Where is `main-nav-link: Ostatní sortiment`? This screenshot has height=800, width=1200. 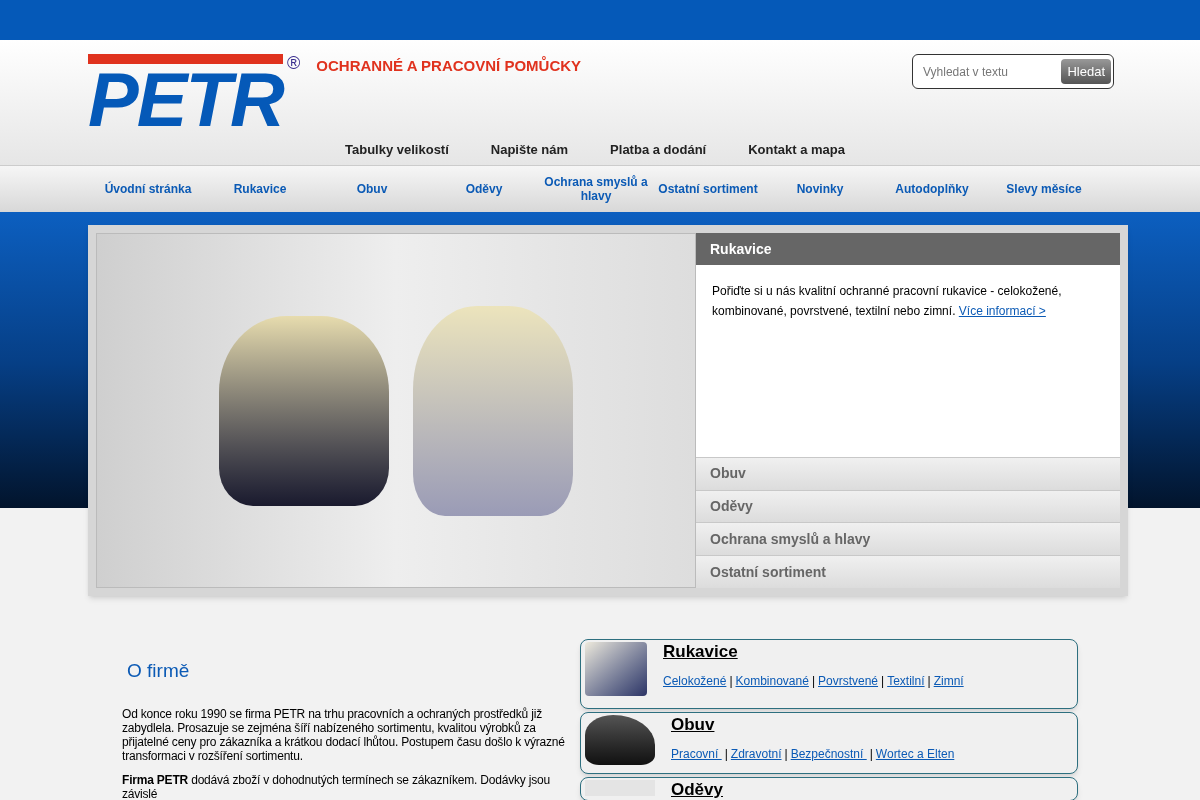 main-nav-link: Ostatní sortiment is located at coordinates (708, 189).